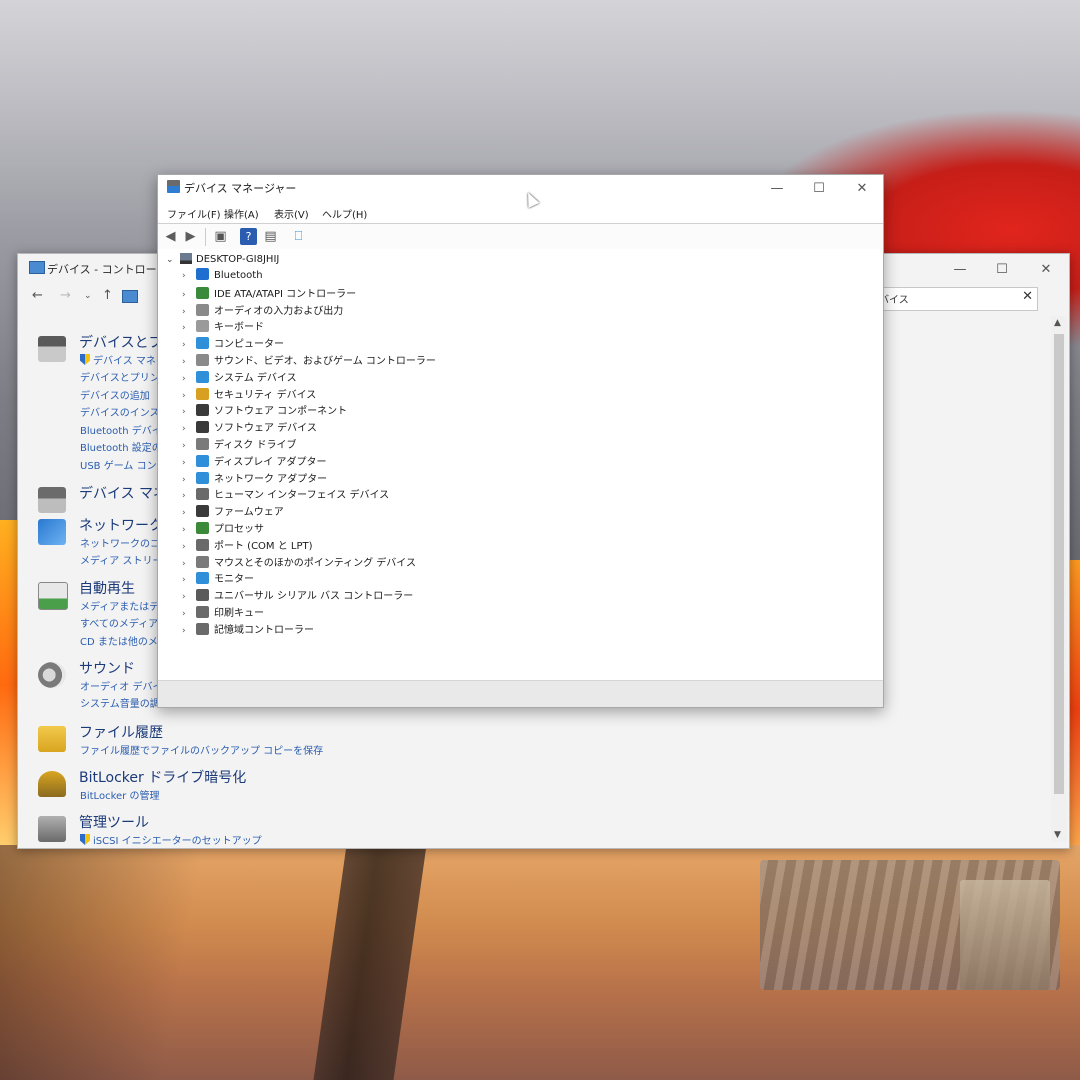 This screenshot has width=1080, height=1080. Describe the element at coordinates (202, 595) in the screenshot. I see `usb-icon` at that location.